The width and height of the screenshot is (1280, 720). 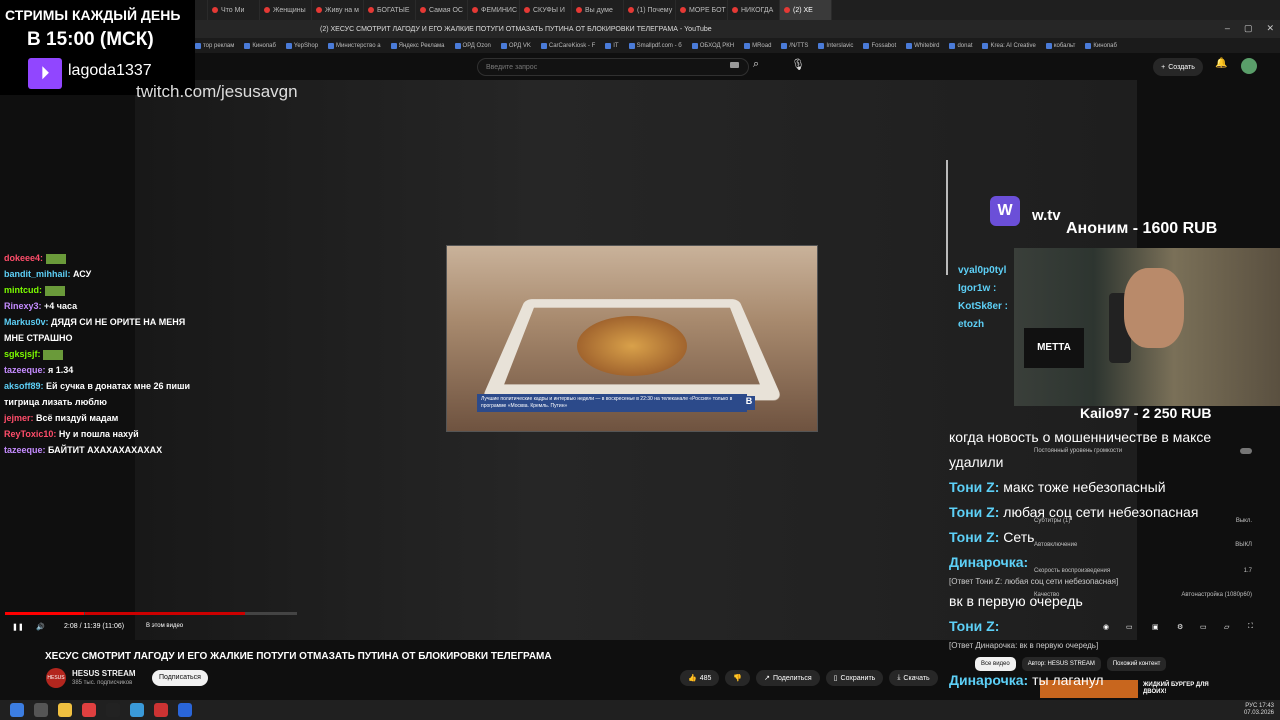 What do you see at coordinates (960, 45) in the screenshot?
I see `bookmark-item: donat` at bounding box center [960, 45].